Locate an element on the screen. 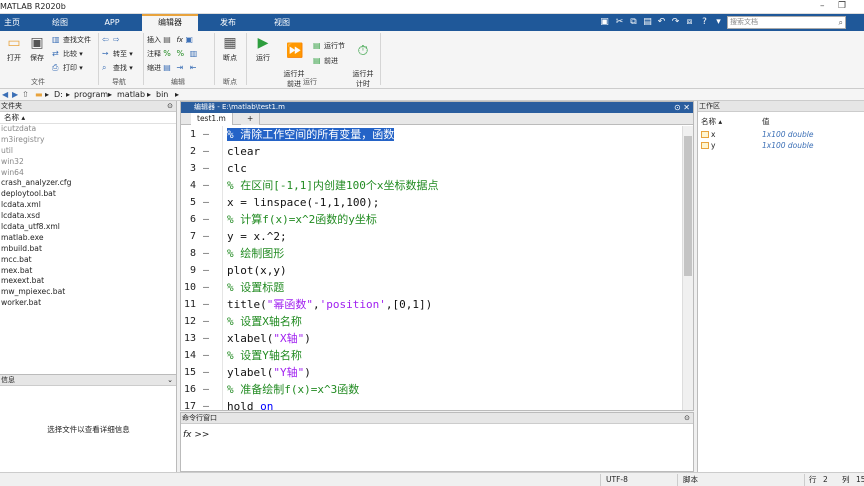 This screenshot has height=486, width=864. code-text: plot(x,y) is located at coordinates (257, 270).